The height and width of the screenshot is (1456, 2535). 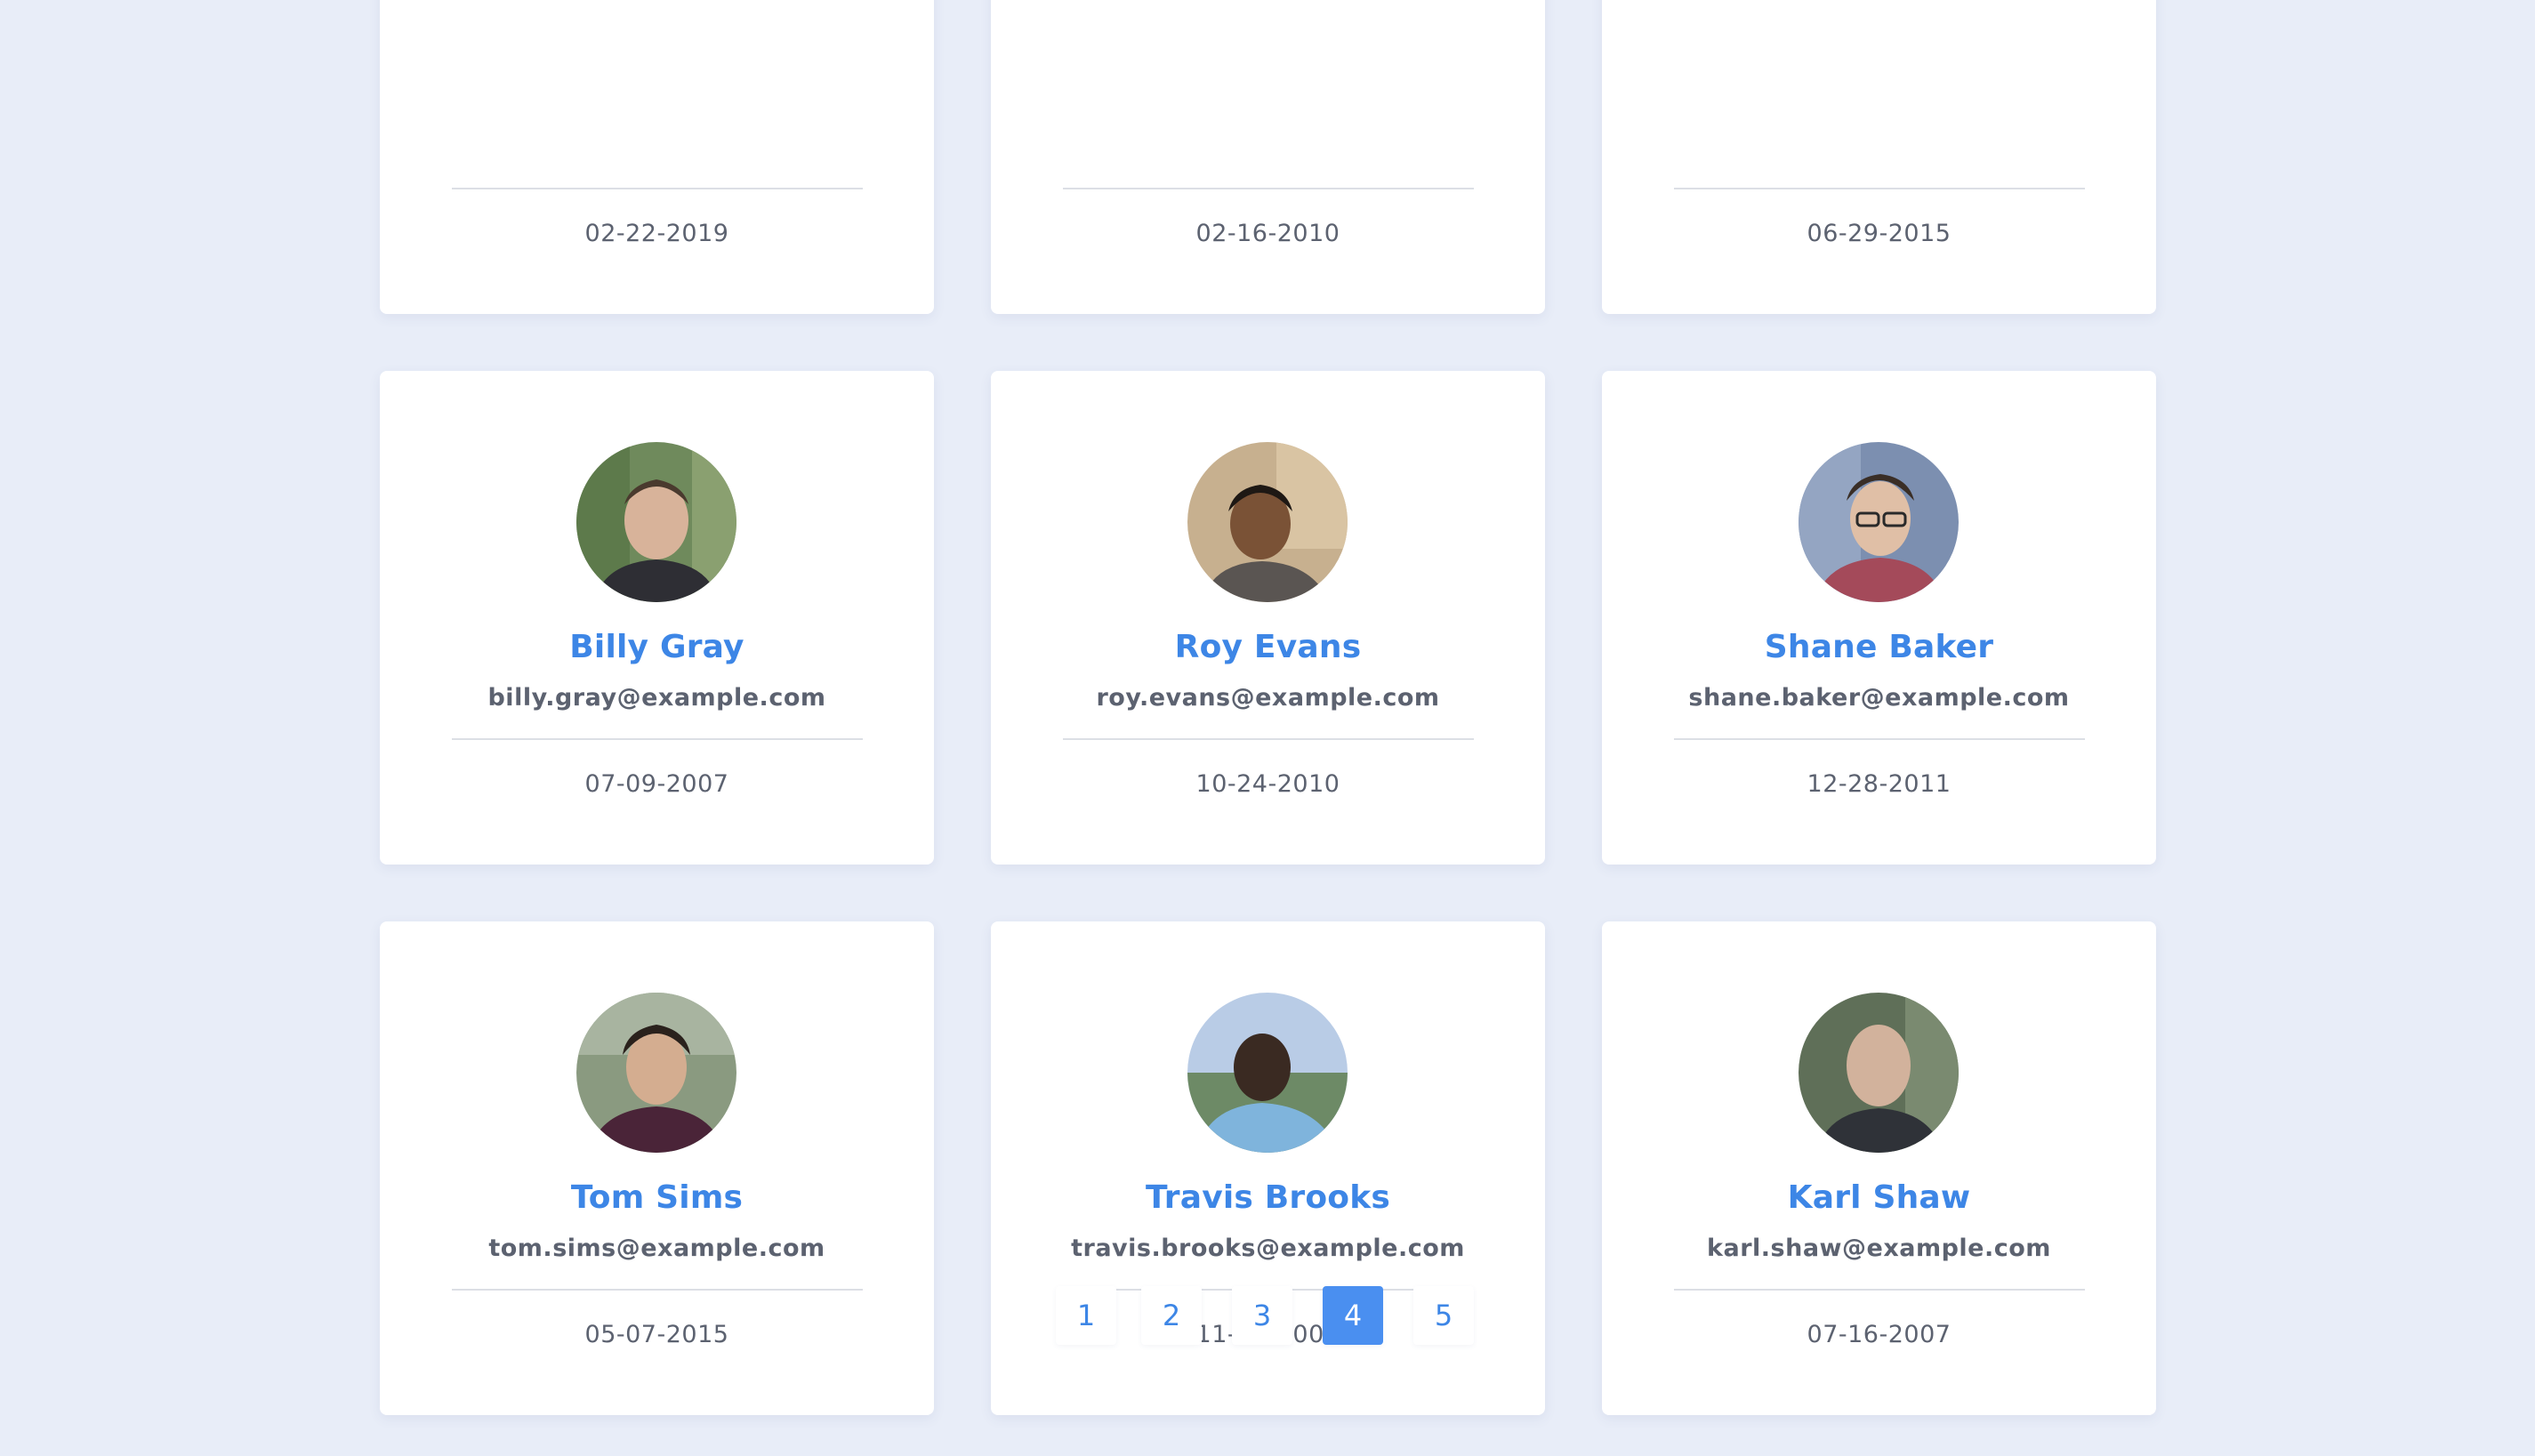 What do you see at coordinates (656, 233) in the screenshot?
I see `user-date: 02-22-2019` at bounding box center [656, 233].